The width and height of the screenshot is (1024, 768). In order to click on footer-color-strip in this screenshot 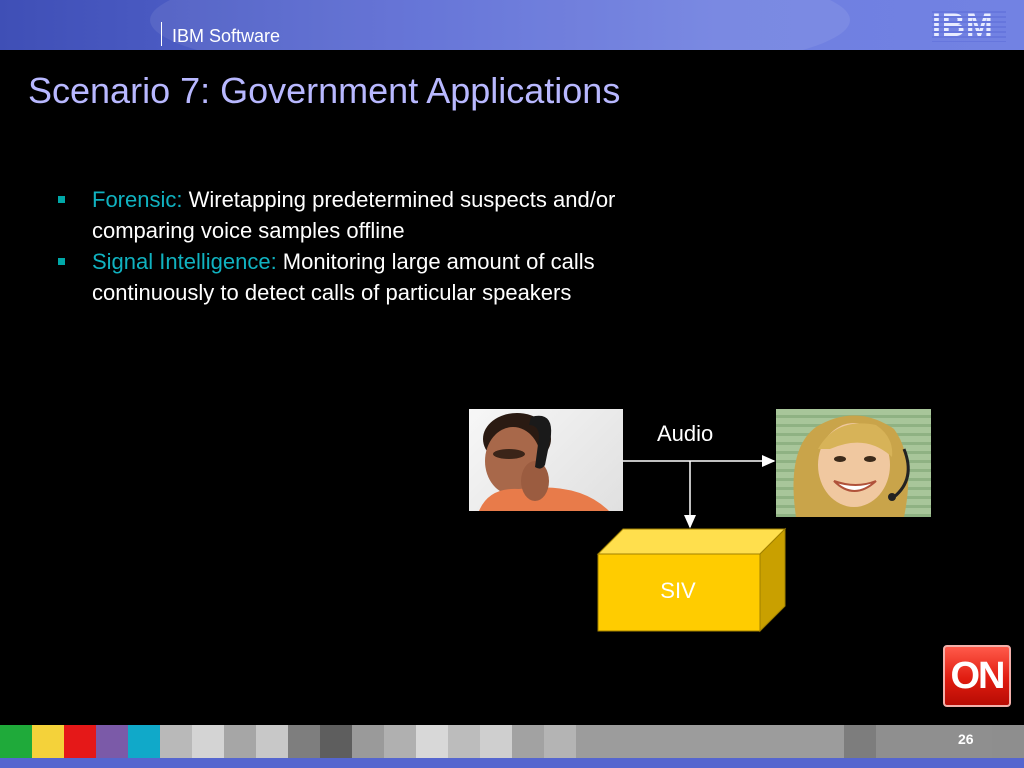, I will do `click(512, 741)`.